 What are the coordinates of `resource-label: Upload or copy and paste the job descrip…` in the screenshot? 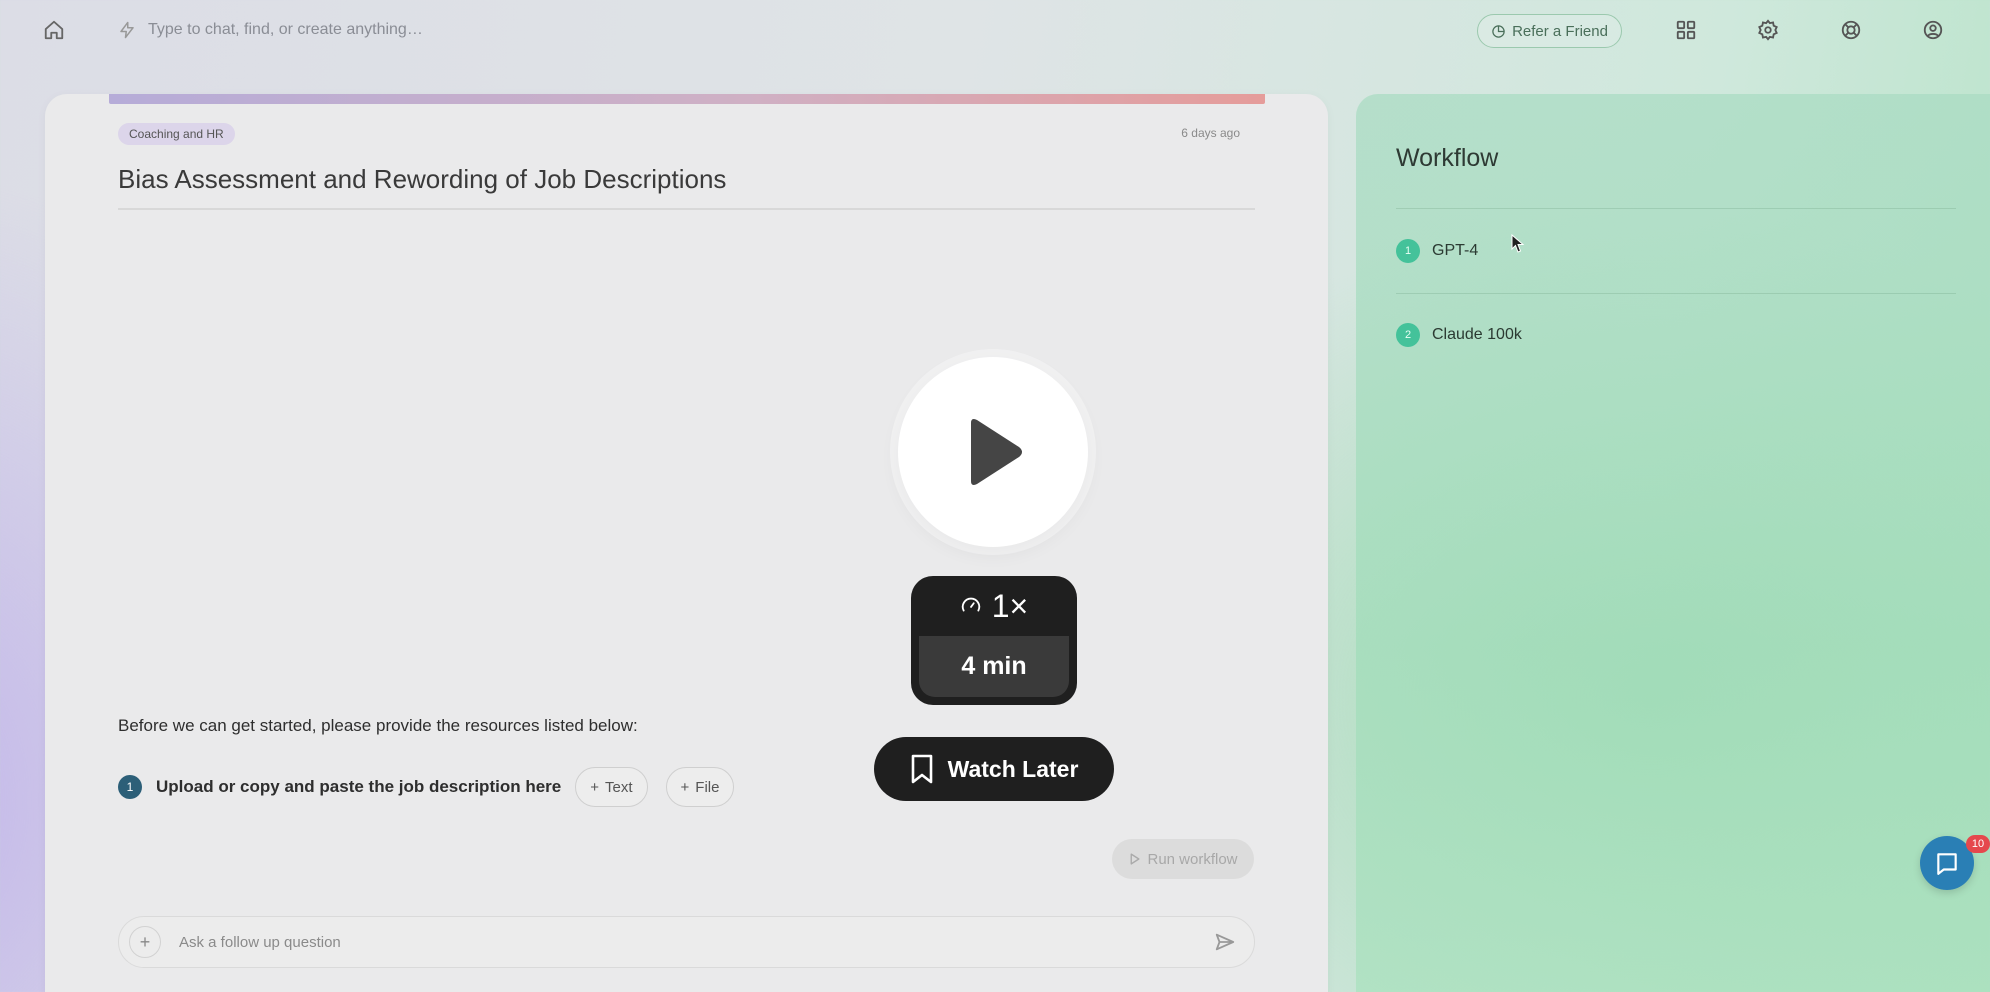 It's located at (359, 786).